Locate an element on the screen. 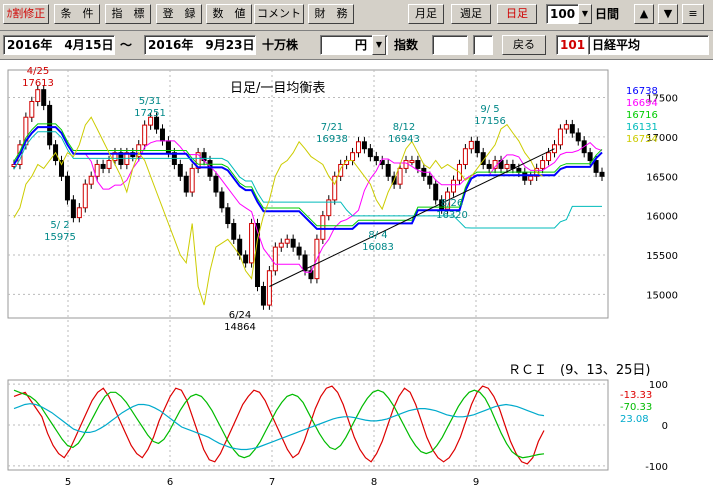 The width and height of the screenshot is (713, 492). start-date-field: 2016年 4月15日 is located at coordinates (59, 45).